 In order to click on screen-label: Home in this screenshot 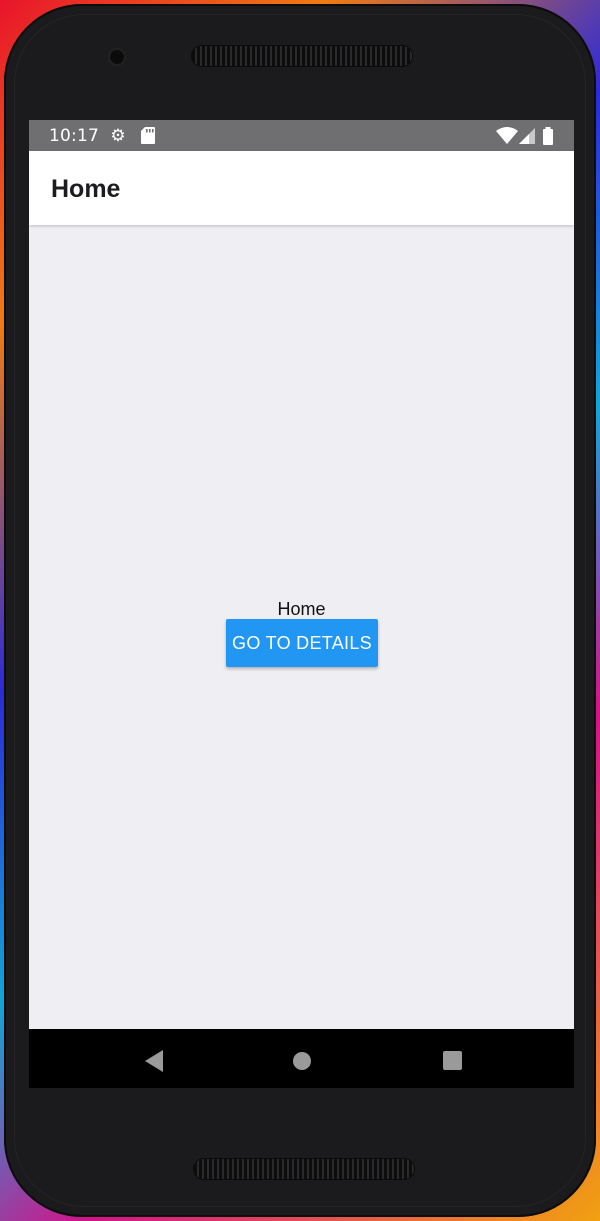, I will do `click(301, 609)`.